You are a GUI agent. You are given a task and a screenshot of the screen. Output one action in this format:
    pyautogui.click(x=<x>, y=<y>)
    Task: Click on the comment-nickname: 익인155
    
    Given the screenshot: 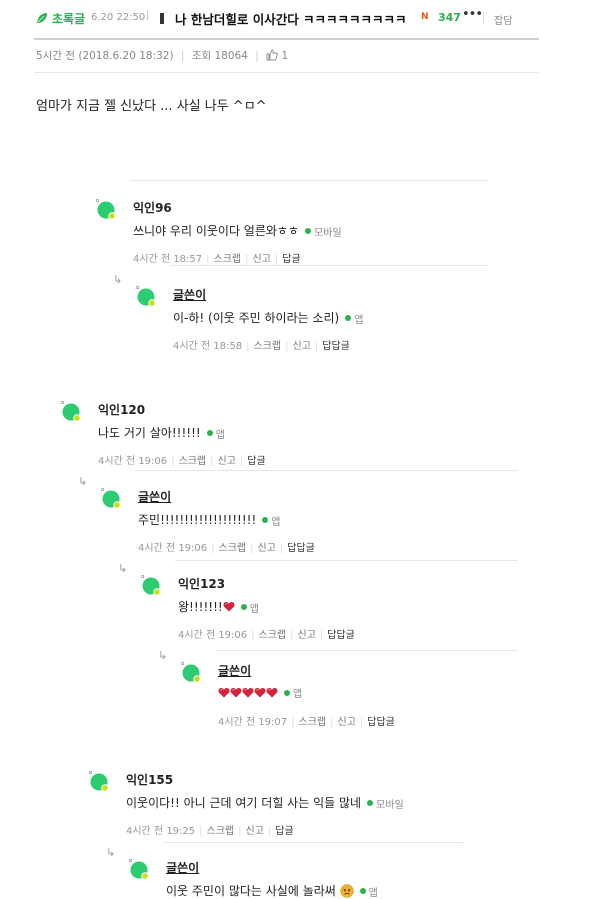 What is the action you would take?
    pyautogui.click(x=149, y=779)
    